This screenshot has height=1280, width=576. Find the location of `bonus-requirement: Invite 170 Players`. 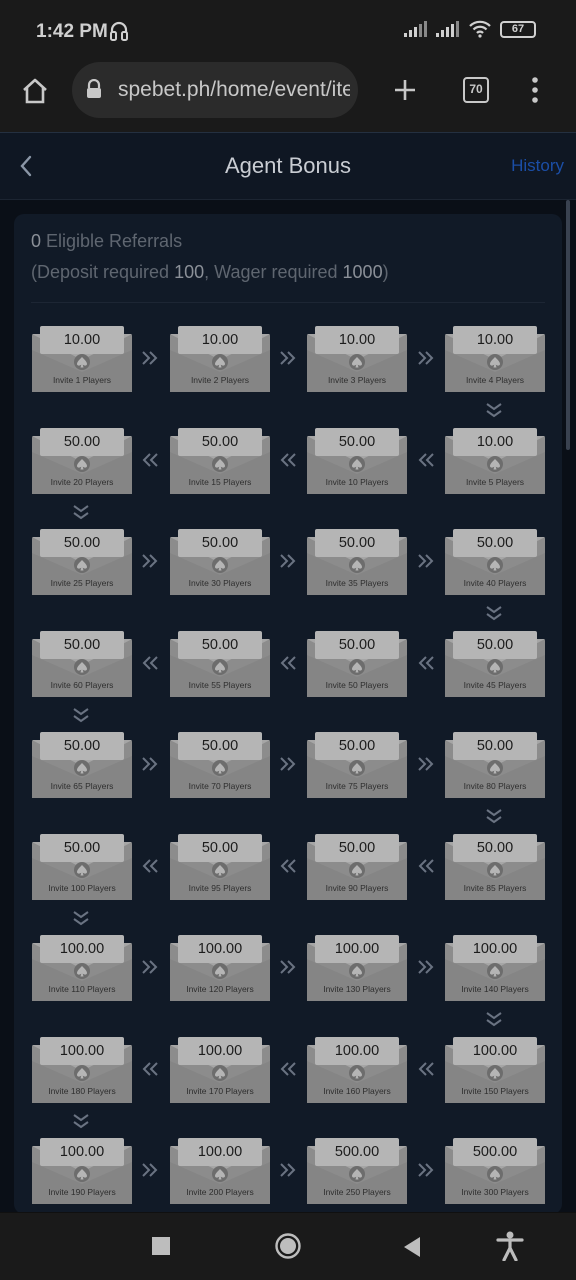

bonus-requirement: Invite 170 Players is located at coordinates (220, 1091).